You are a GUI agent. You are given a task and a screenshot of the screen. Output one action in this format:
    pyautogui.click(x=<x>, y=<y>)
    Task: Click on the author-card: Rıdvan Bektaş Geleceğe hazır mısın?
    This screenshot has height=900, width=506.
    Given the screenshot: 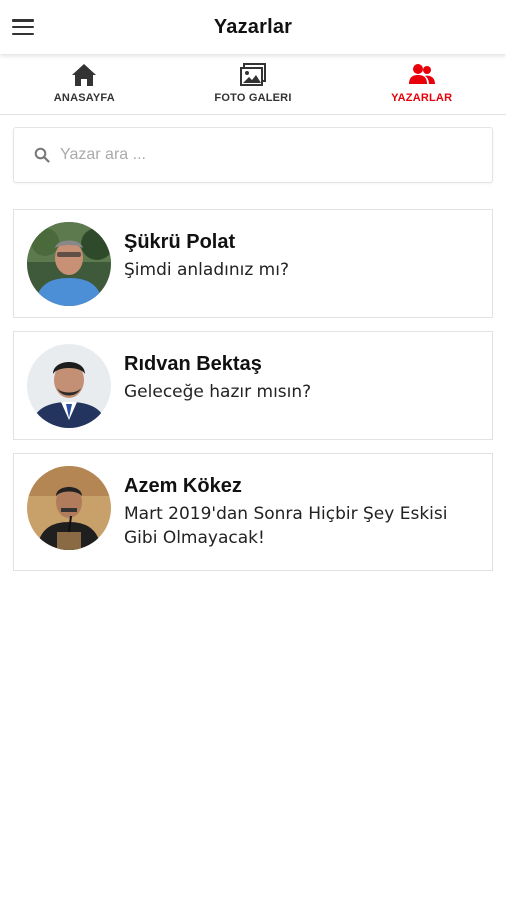 What is the action you would take?
    pyautogui.click(x=253, y=385)
    